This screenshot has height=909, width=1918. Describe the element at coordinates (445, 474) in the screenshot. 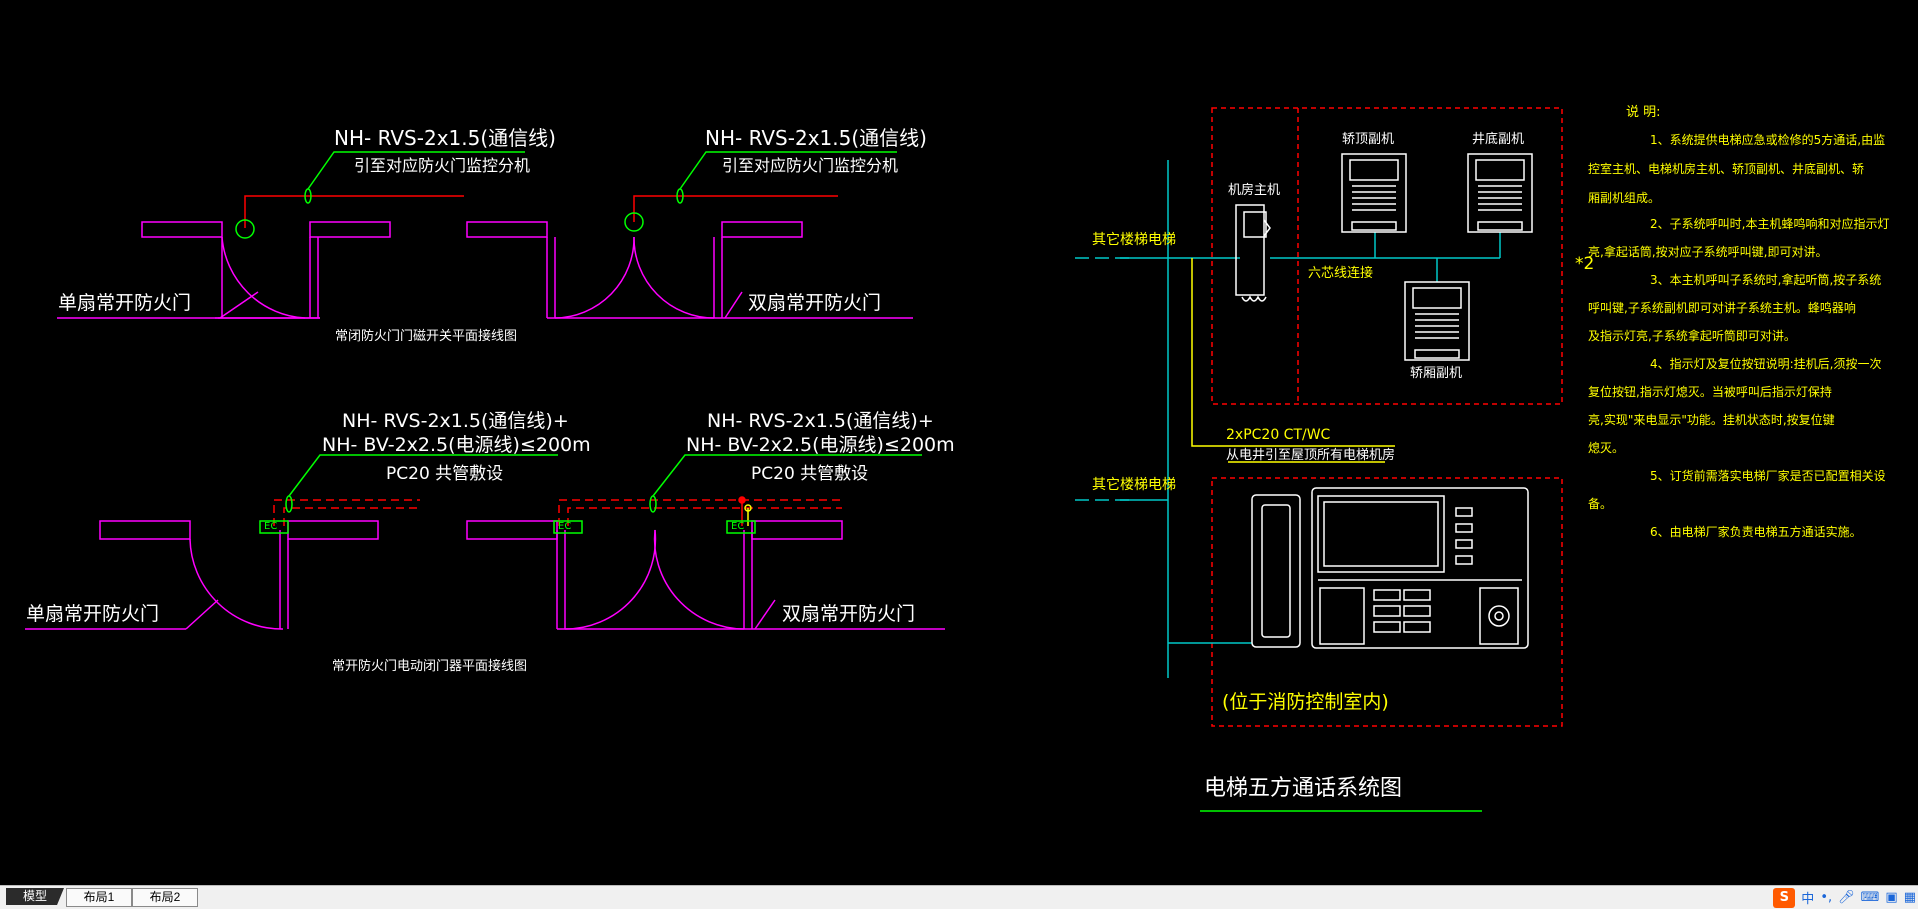

I see `d2-callout-left-line3: PC20 共管敷设` at that location.